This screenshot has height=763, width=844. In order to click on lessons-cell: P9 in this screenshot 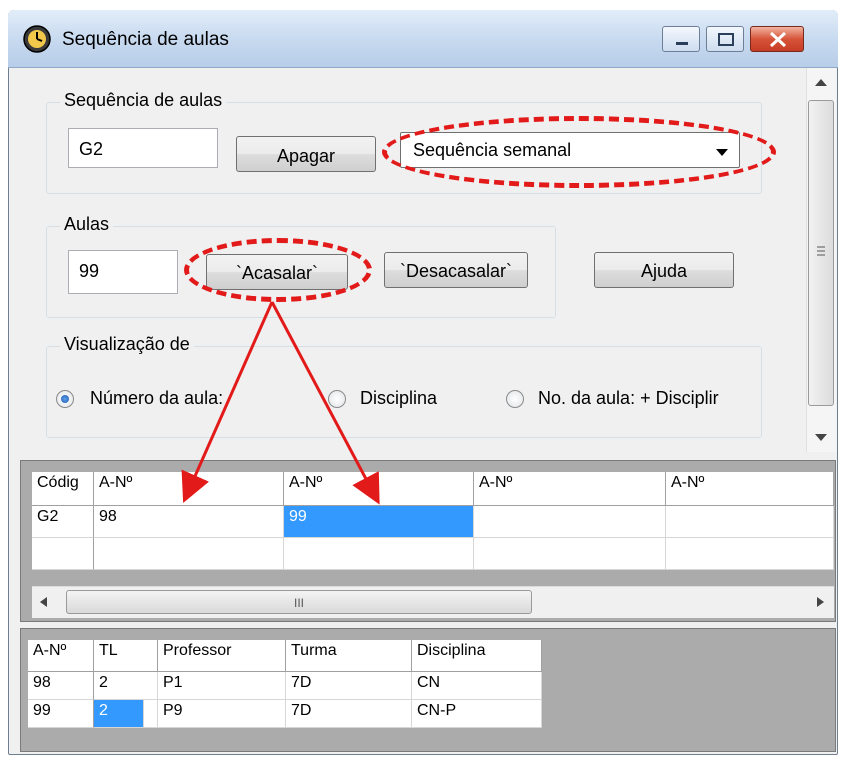, I will do `click(222, 714)`.